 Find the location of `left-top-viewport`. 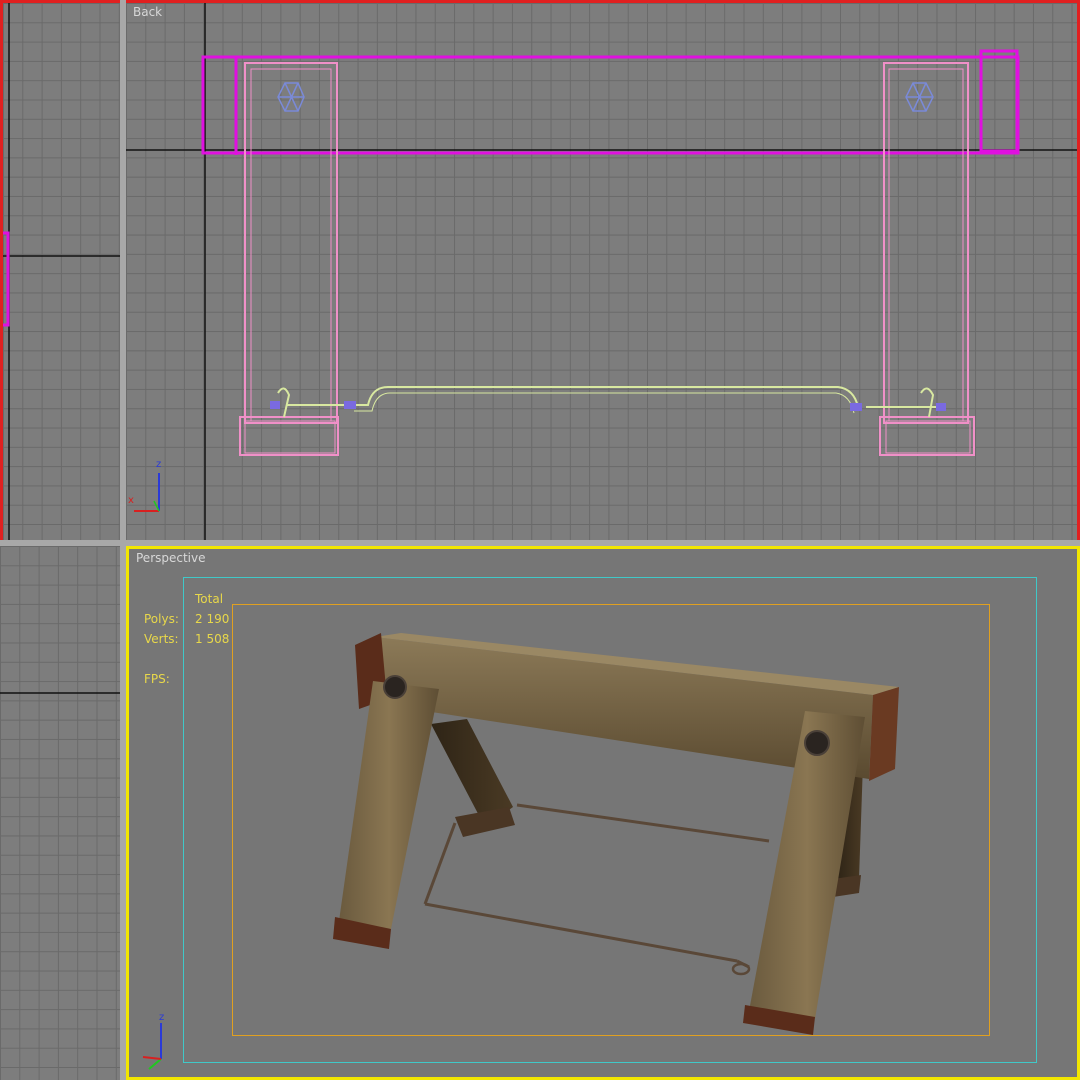

left-top-viewport is located at coordinates (60, 270).